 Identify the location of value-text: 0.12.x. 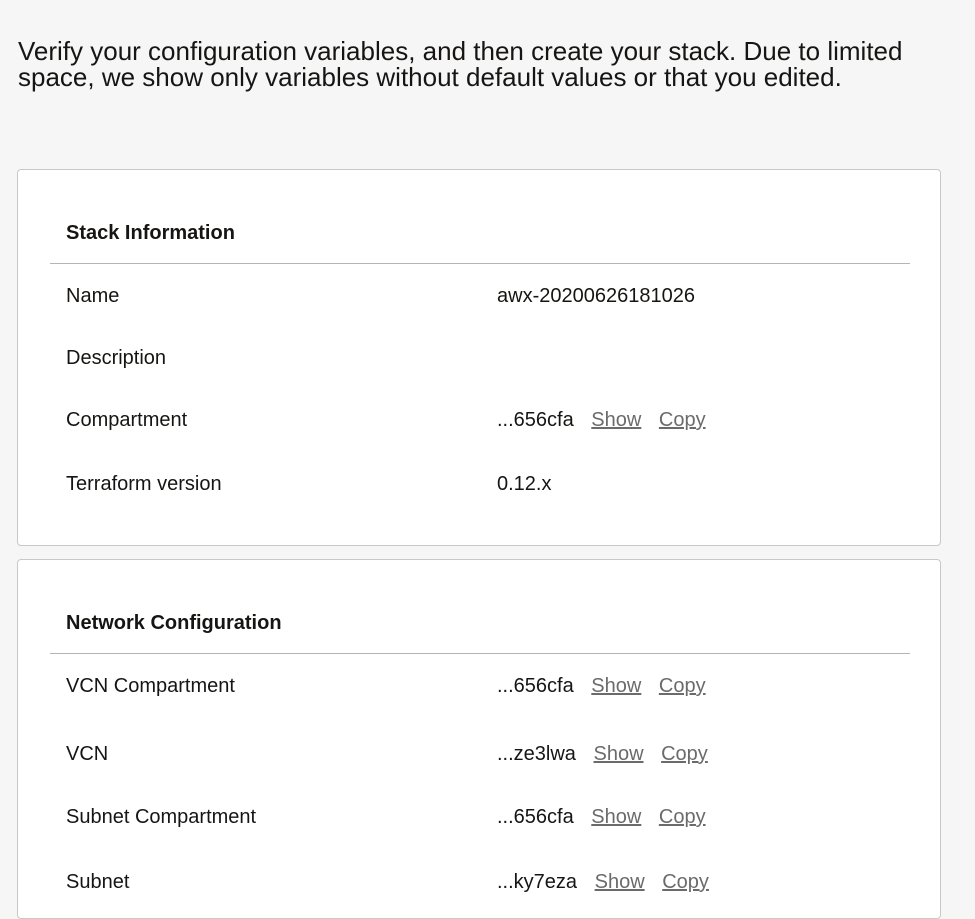
(524, 484).